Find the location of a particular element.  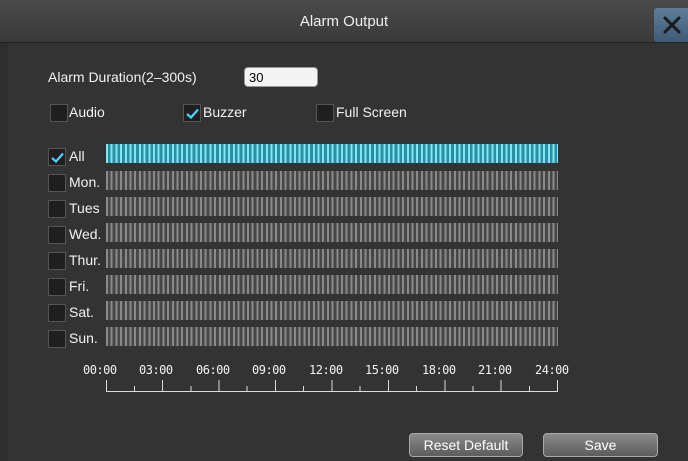

close-icon is located at coordinates (672, 25).